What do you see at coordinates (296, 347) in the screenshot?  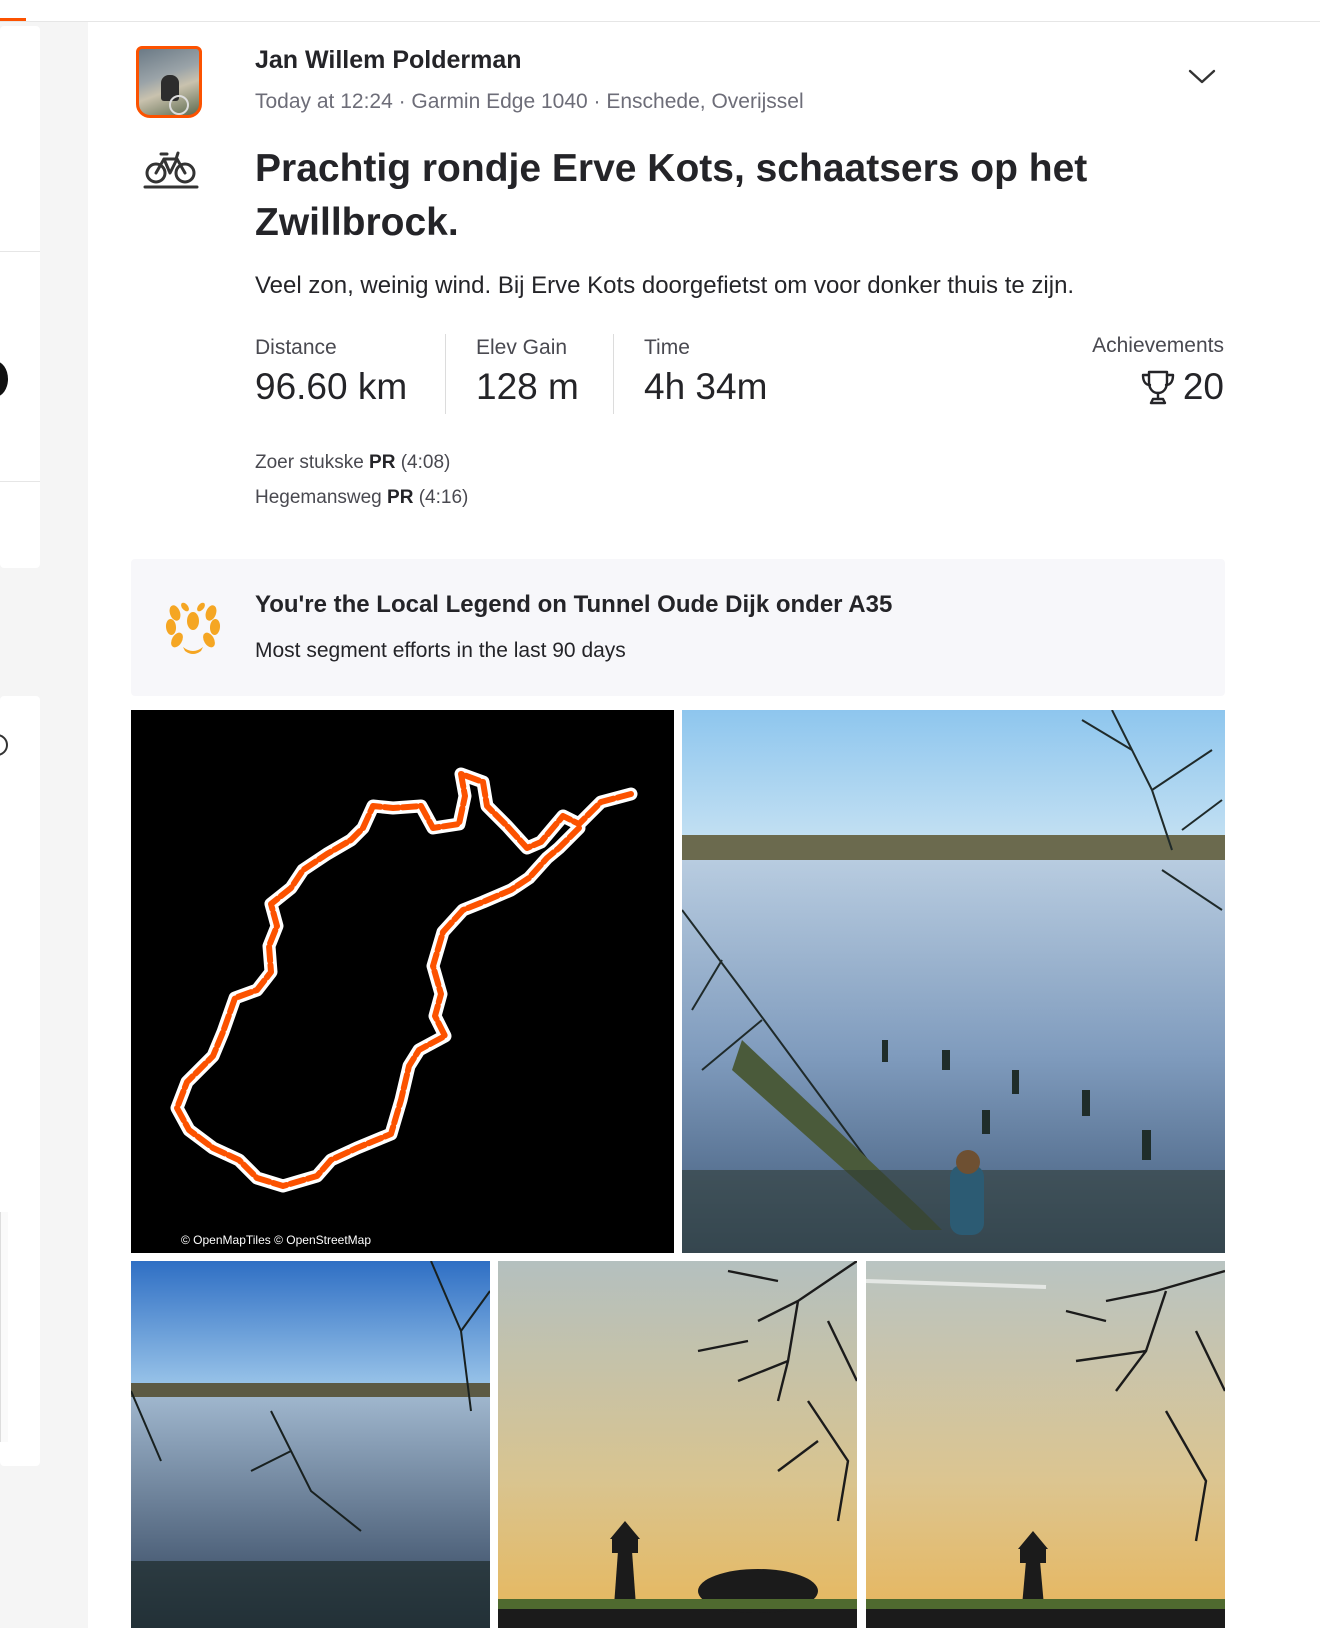 I see `stat-label: Distance` at bounding box center [296, 347].